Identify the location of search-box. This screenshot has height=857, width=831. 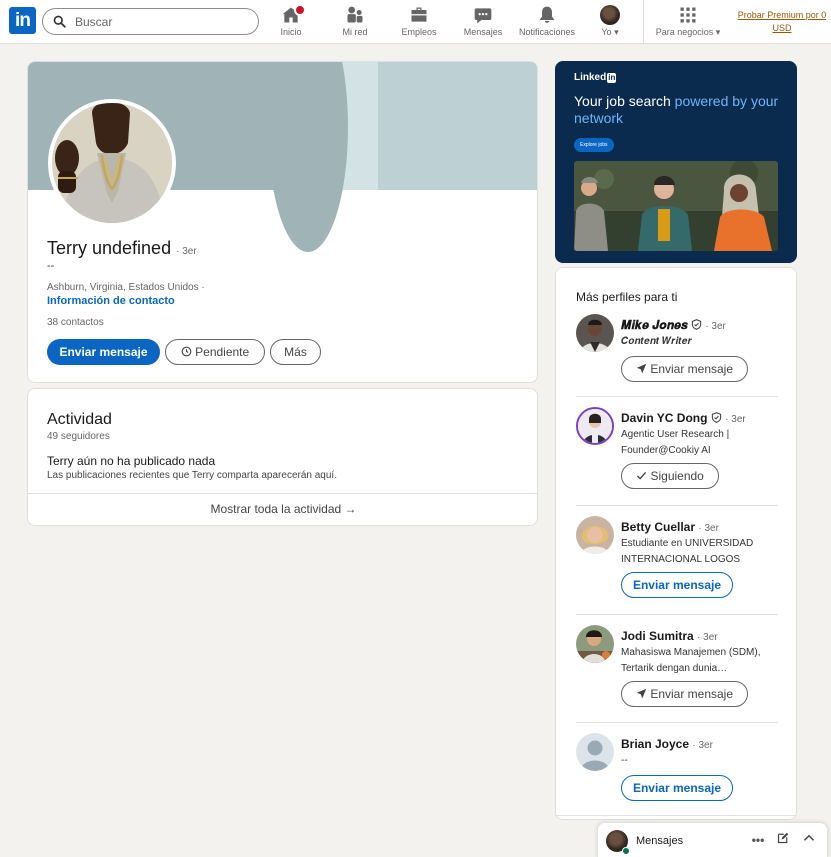
(150, 21).